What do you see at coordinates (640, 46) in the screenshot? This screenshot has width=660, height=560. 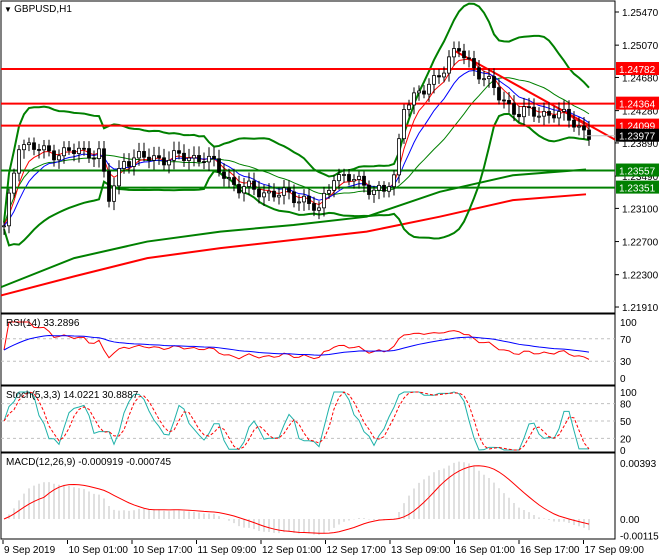 I see `price-tick-label: 1.25070` at bounding box center [640, 46].